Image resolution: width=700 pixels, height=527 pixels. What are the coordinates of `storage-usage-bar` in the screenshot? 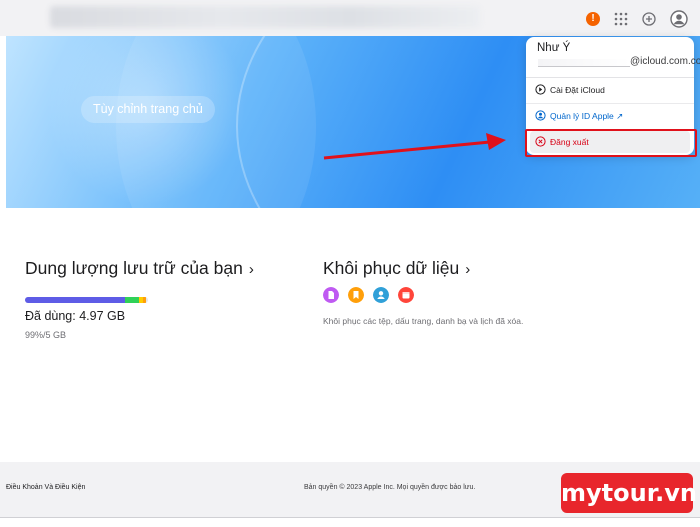 It's located at (86, 300).